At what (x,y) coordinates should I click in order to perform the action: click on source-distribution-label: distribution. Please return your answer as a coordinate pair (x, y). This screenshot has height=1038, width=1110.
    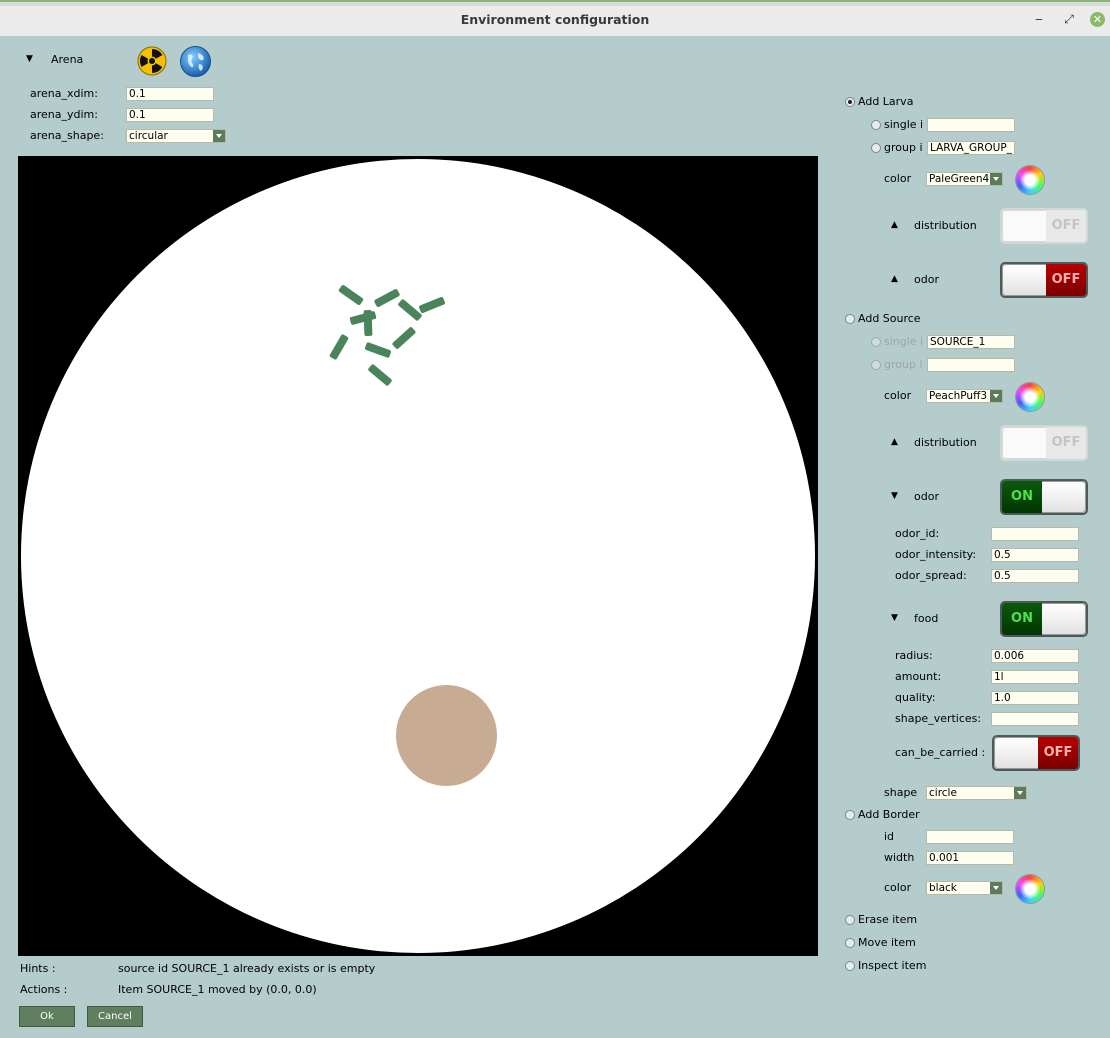
    Looking at the image, I should click on (945, 442).